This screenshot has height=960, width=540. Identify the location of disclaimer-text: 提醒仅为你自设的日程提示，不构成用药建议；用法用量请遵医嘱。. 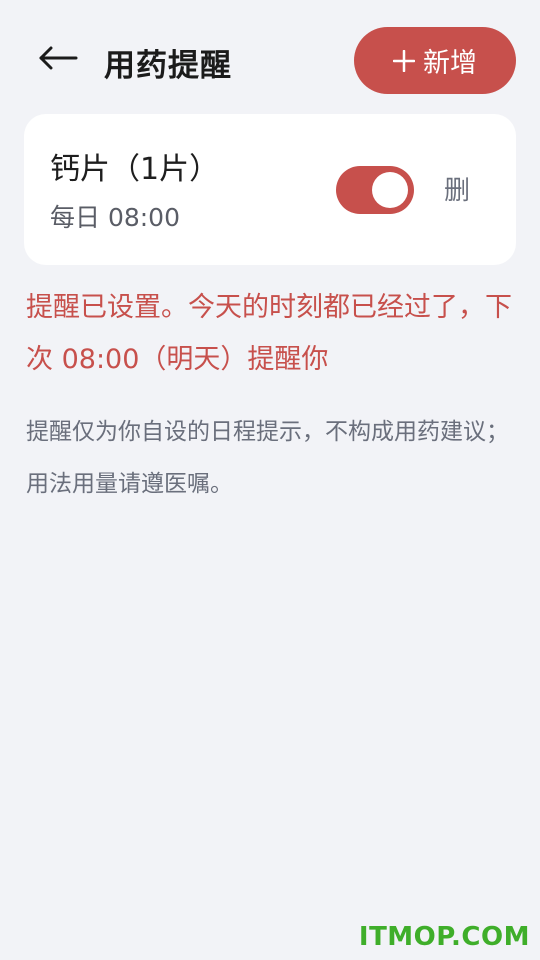
(267, 458).